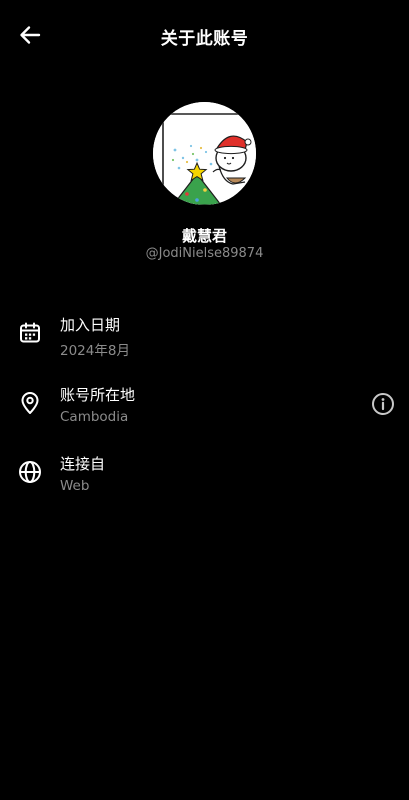 The image size is (409, 800). Describe the element at coordinates (204, 412) in the screenshot. I see `row-account-location: 账号所在地 Cambodia` at that location.